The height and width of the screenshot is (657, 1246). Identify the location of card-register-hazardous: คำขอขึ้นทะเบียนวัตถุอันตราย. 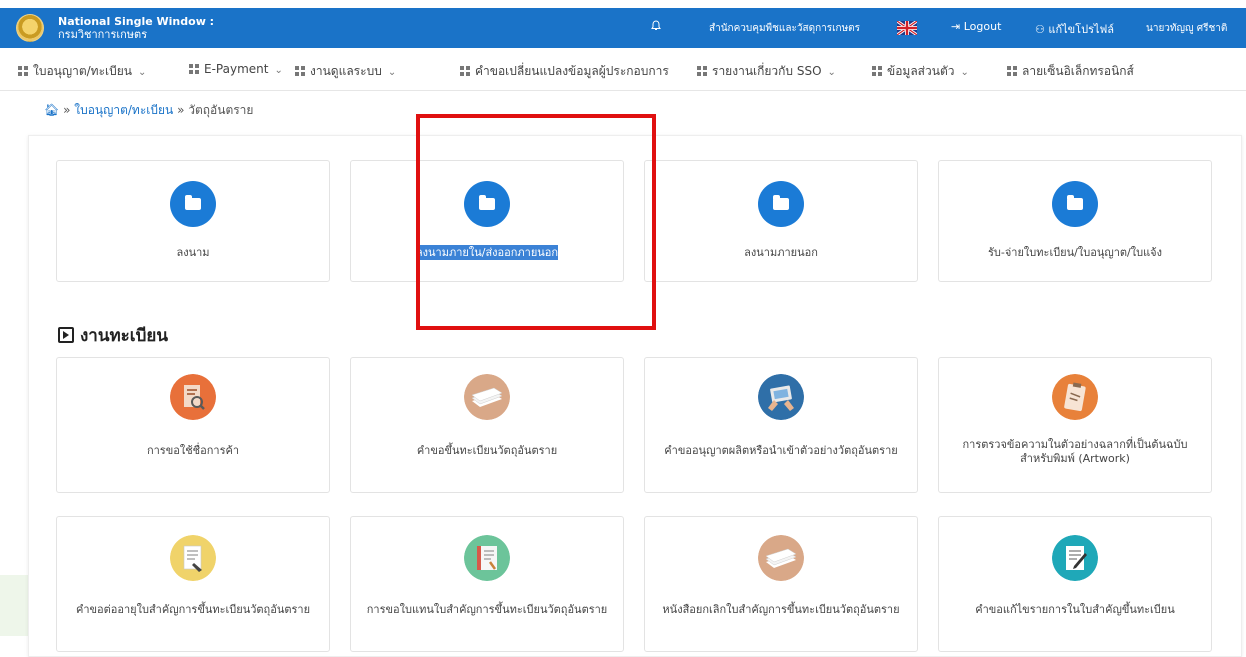
(487, 425).